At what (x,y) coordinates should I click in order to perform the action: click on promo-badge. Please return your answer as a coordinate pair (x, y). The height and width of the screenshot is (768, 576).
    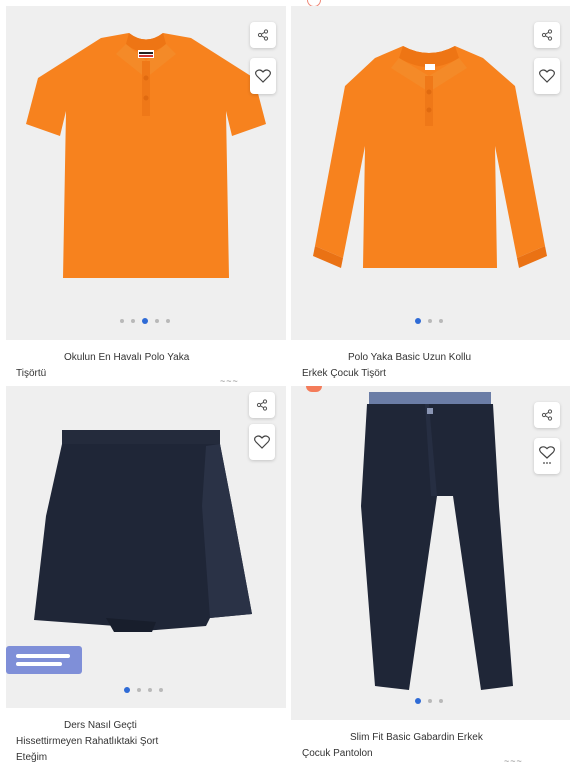
    Looking at the image, I should click on (44, 660).